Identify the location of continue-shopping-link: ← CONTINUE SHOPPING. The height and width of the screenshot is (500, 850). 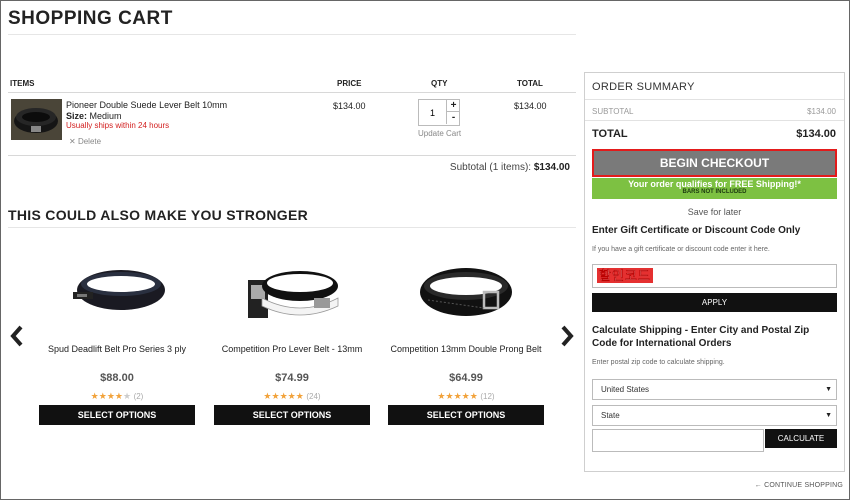
(799, 485).